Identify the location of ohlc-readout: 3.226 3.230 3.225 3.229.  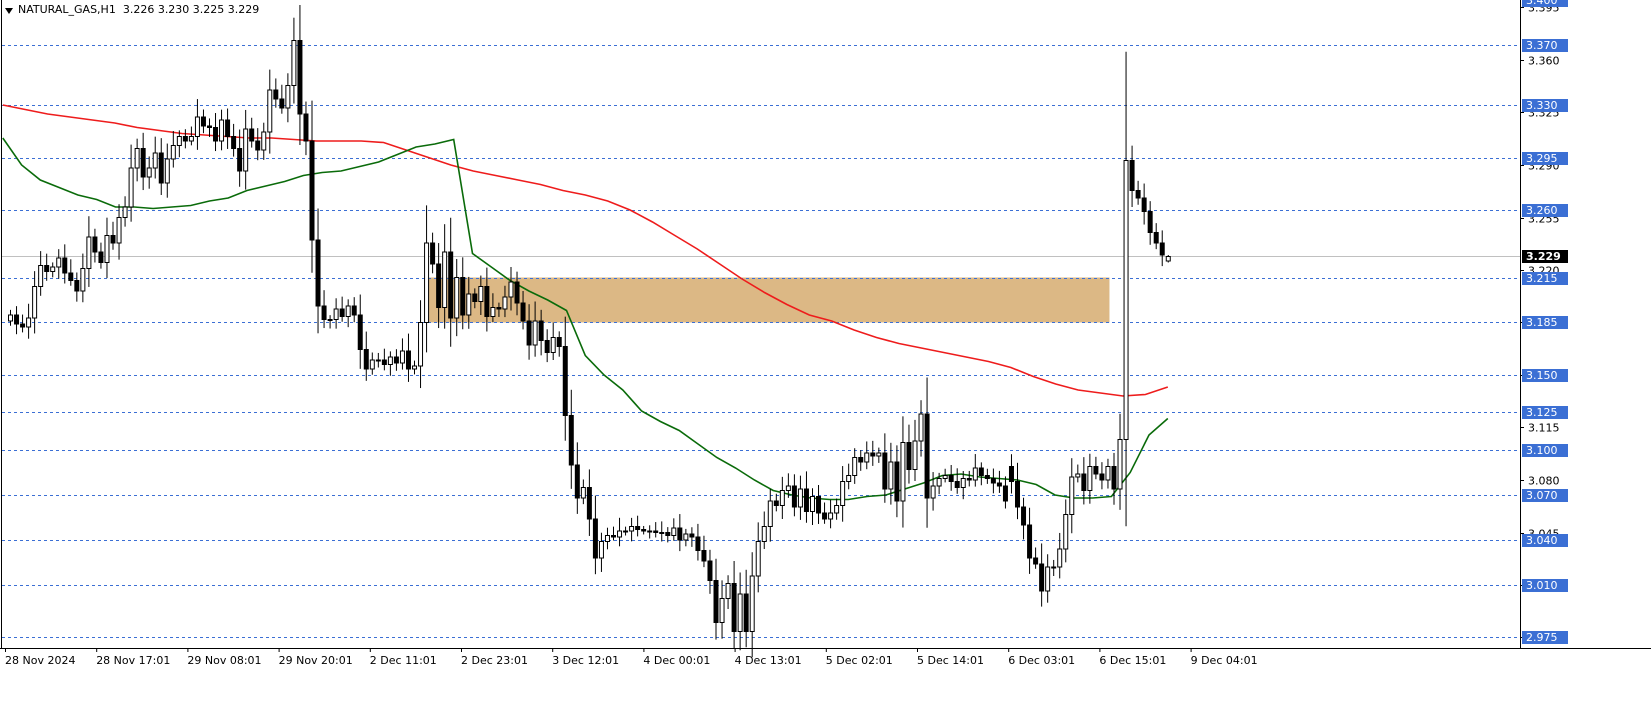
(191, 9).